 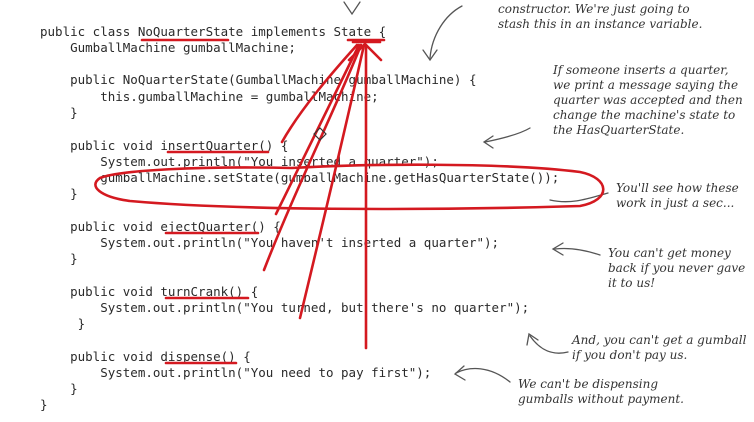 What do you see at coordinates (209, 96) in the screenshot?
I see `code-line: this.gumballMachine = gumballMachine;` at bounding box center [209, 96].